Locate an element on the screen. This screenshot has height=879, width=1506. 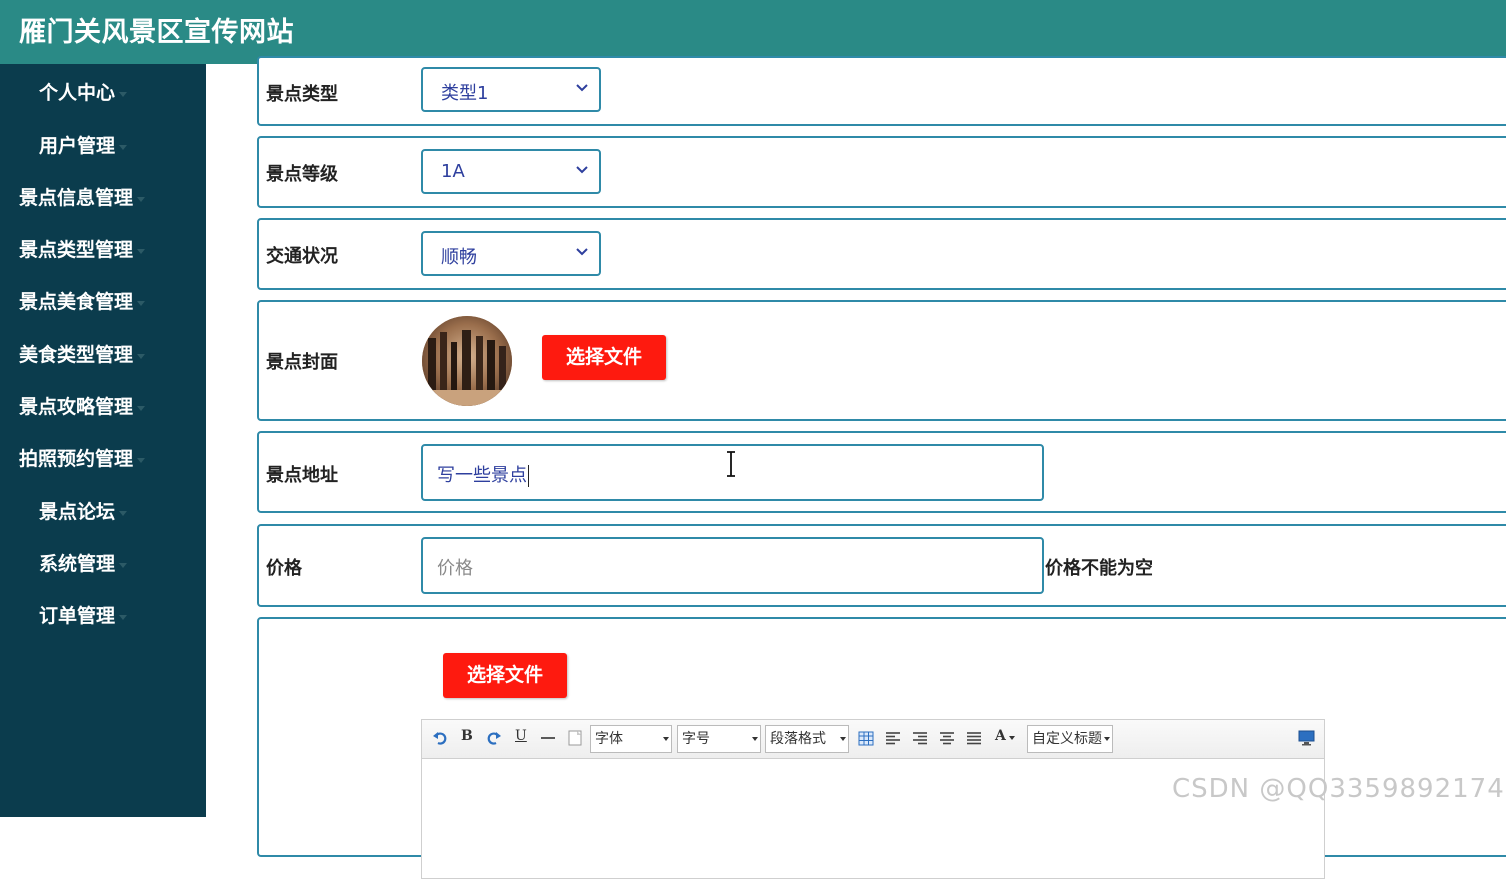
align-justify-icon is located at coordinates (974, 738).